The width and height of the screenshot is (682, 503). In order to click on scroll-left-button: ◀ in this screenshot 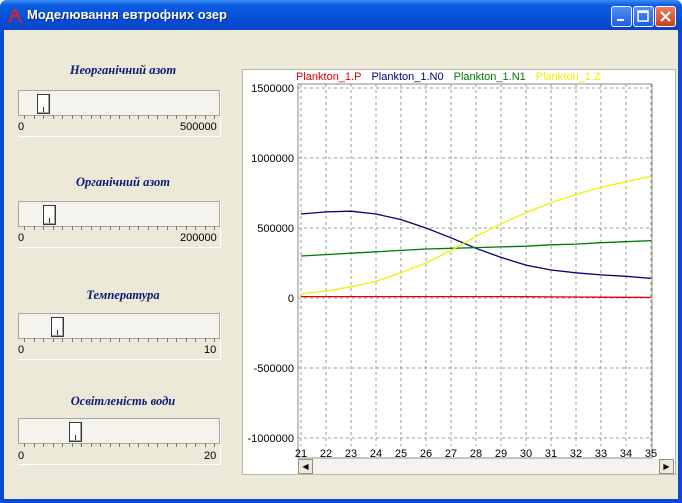, I will do `click(305, 466)`.